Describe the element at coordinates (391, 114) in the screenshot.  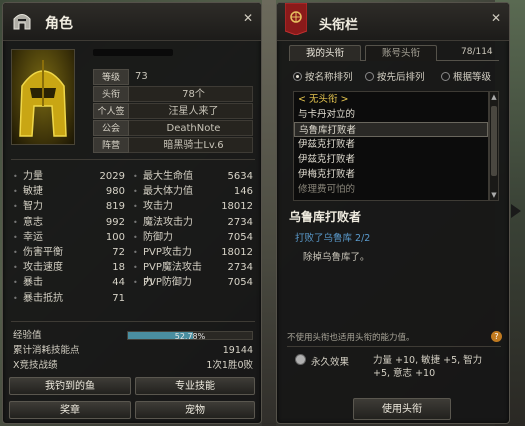
I see `title-list-item: 与卡丹对立的` at that location.